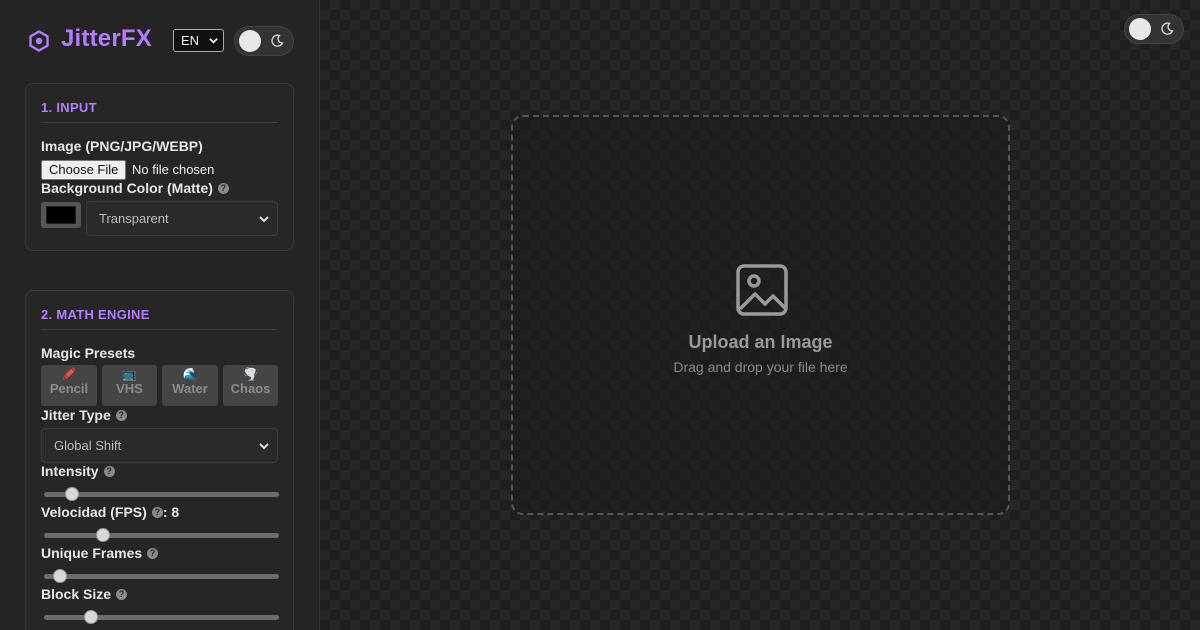  What do you see at coordinates (171, 512) in the screenshot?
I see `fps-value: : 8` at bounding box center [171, 512].